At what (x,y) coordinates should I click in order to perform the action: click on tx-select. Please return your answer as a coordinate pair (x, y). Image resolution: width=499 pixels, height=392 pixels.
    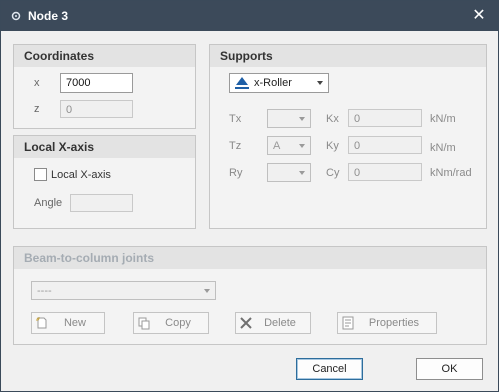
    Looking at the image, I should click on (289, 118).